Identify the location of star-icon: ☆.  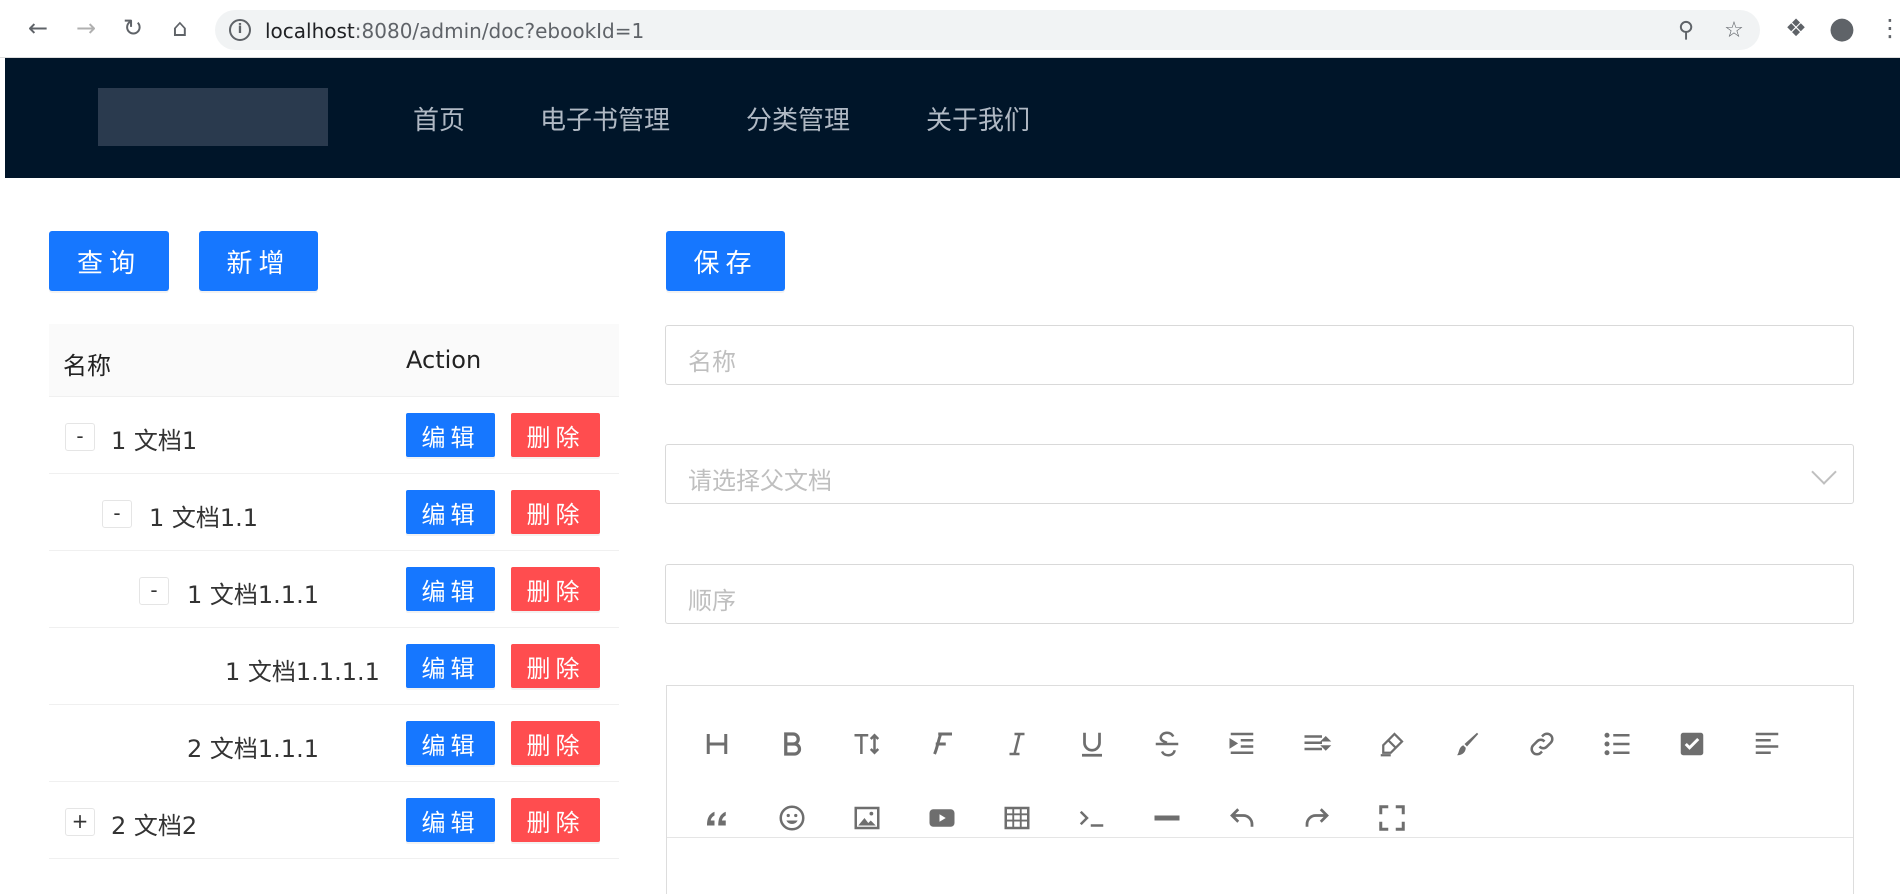
(1734, 31).